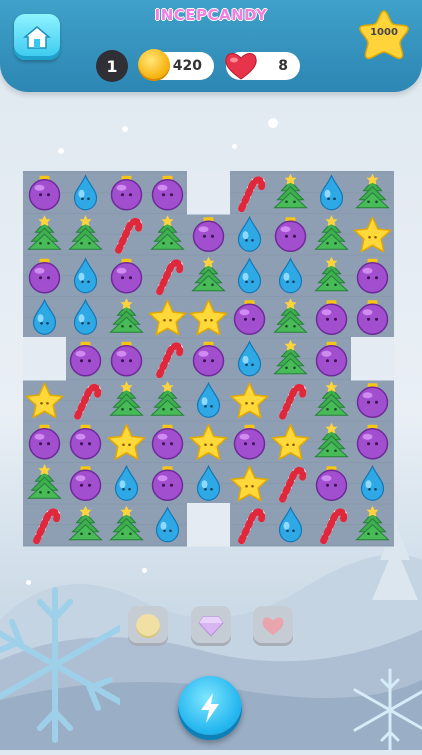  I want to click on coin-icon, so click(148, 626).